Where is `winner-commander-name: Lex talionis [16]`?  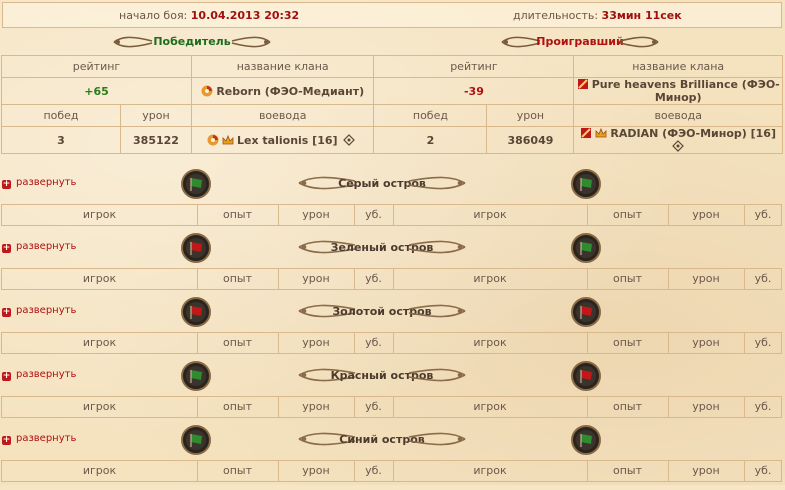
winner-commander-name: Lex talionis [16] is located at coordinates (287, 140).